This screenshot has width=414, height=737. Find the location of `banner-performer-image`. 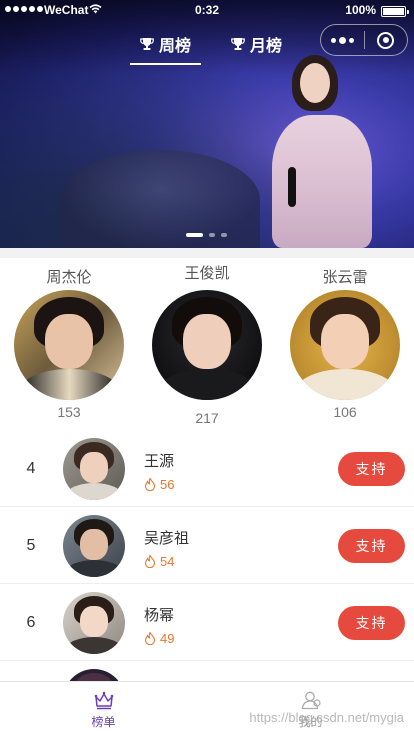

banner-performer-image is located at coordinates (322, 151).